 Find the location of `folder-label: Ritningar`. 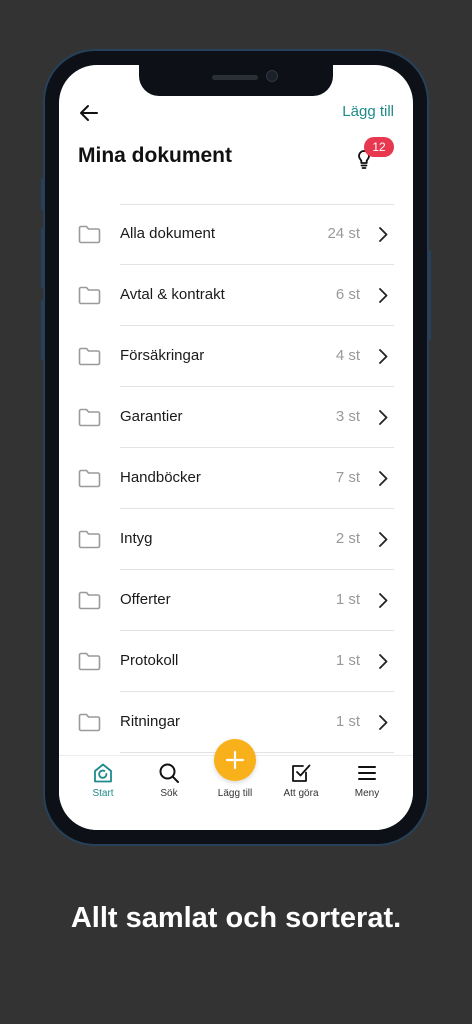

folder-label: Ritningar is located at coordinates (150, 721).